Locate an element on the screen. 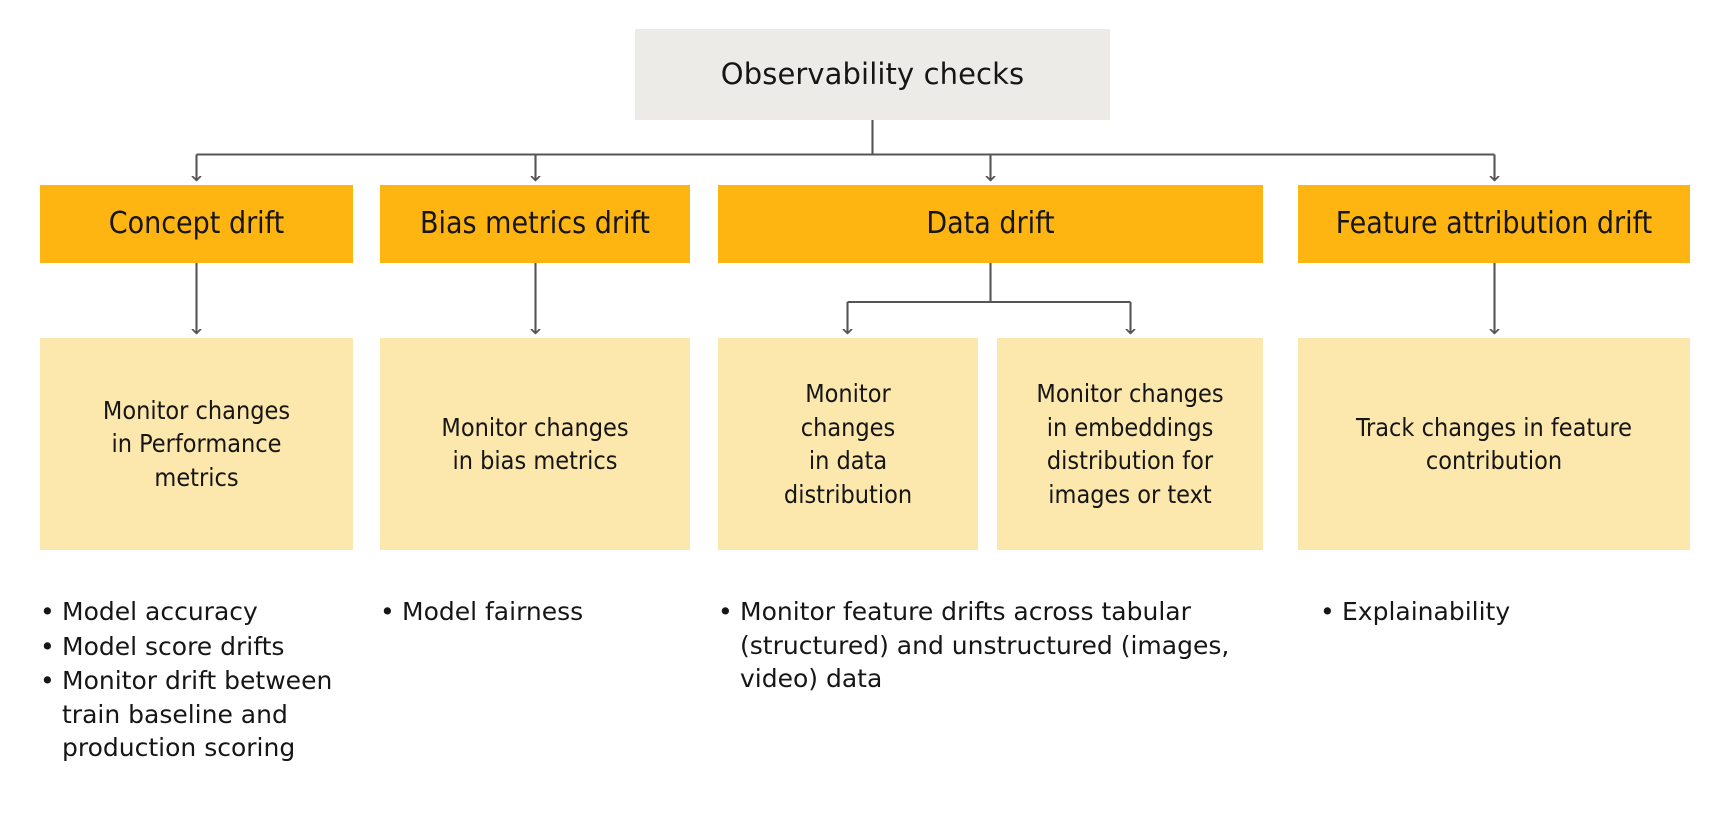 The height and width of the screenshot is (824, 1730). detail-feature-attribution-drift-label: Track changes in feature contribution is located at coordinates (1494, 444).